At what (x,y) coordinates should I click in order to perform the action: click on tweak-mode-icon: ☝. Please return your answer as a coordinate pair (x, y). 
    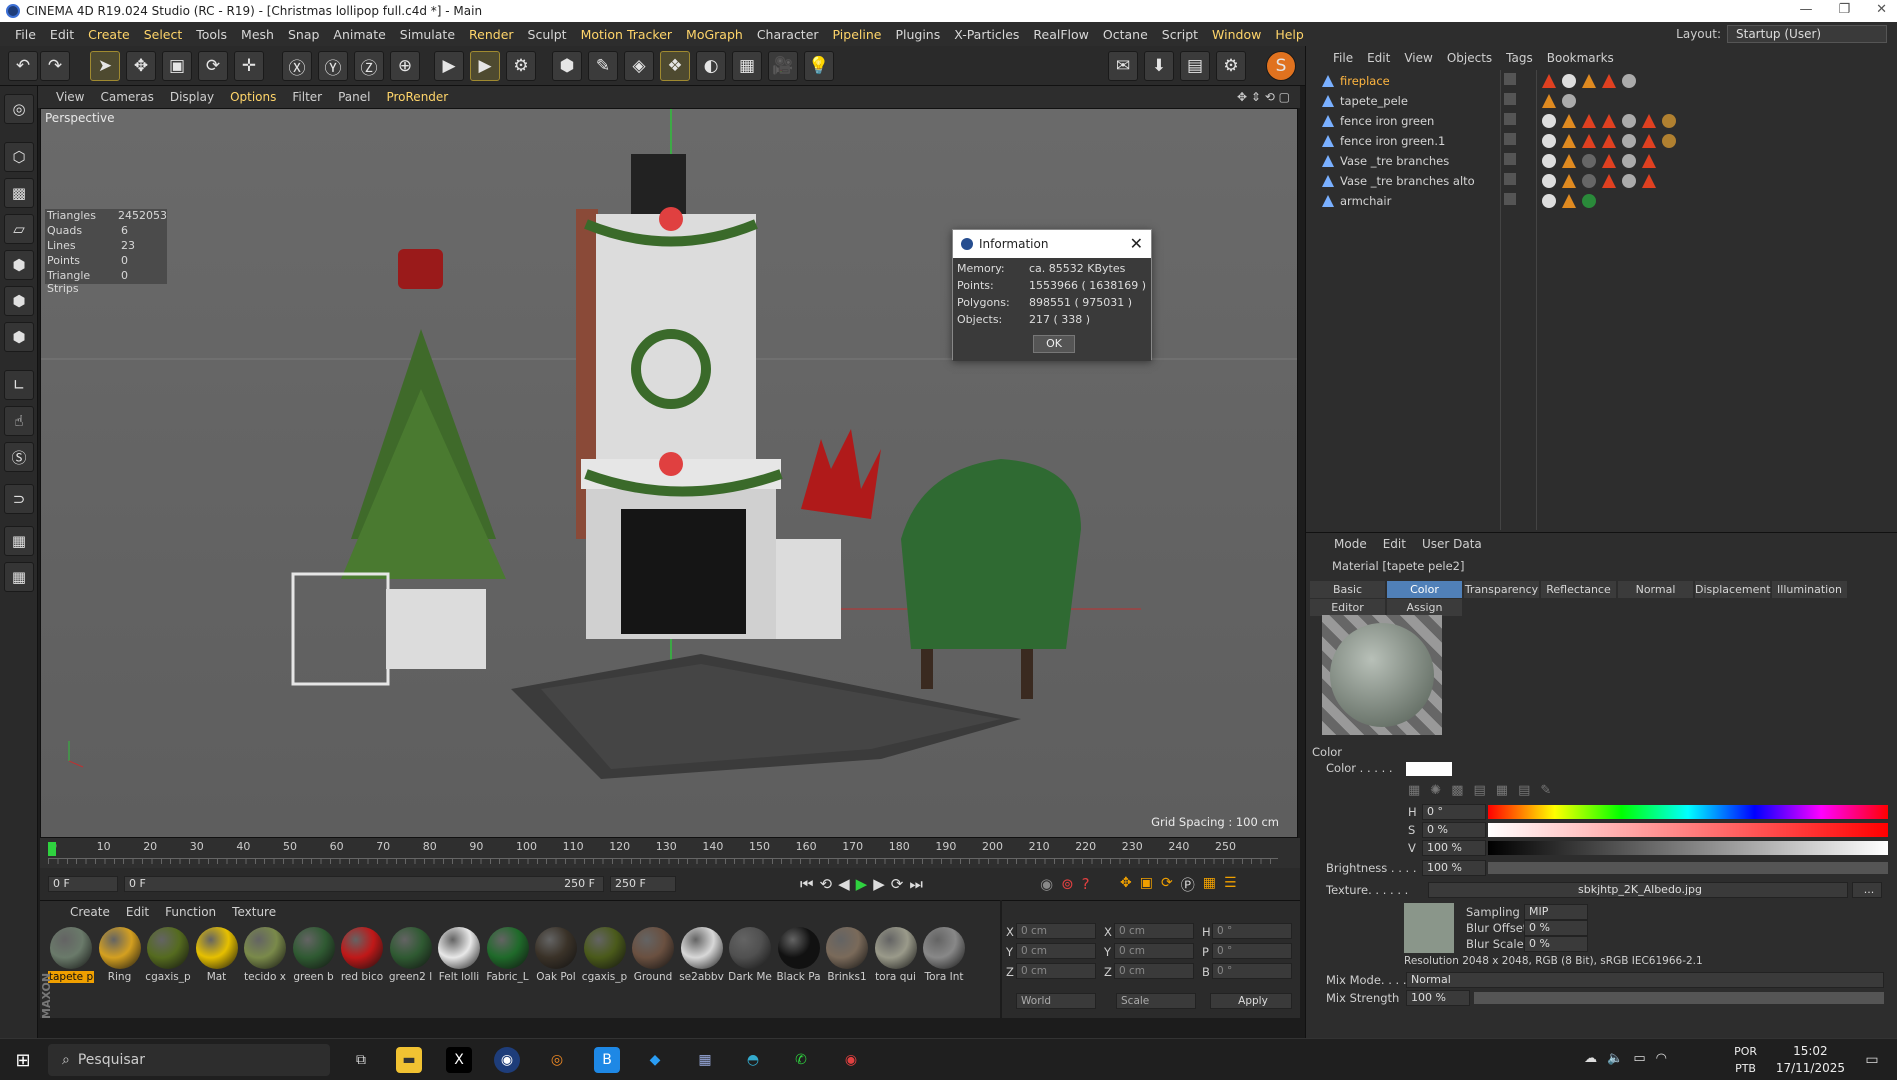
    Looking at the image, I should click on (19, 421).